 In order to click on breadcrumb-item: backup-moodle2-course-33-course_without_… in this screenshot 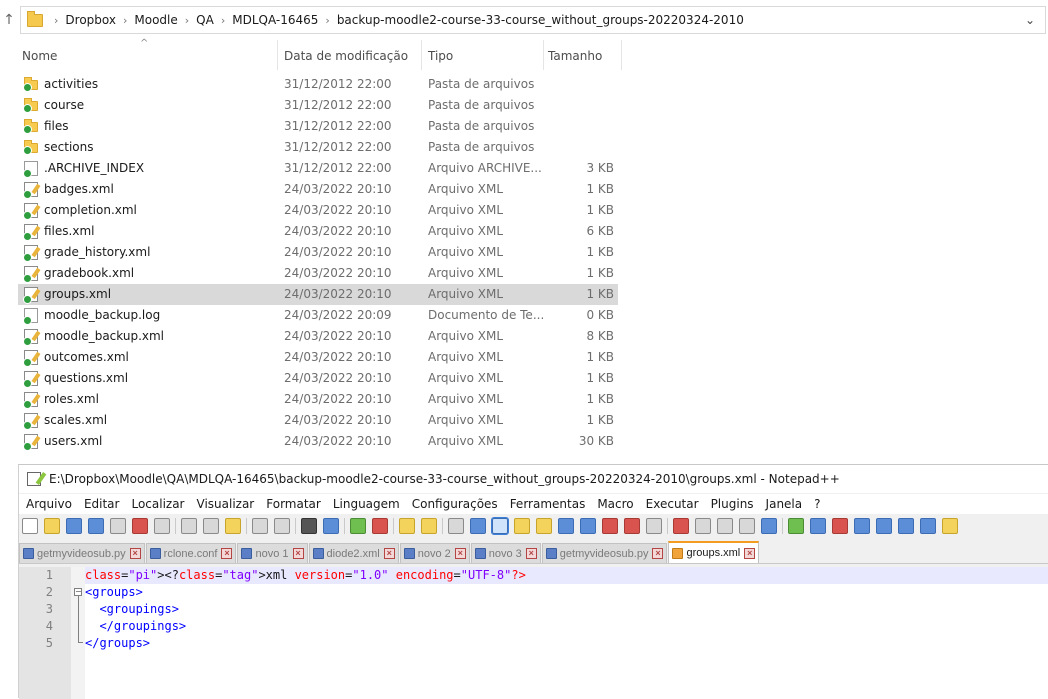, I will do `click(540, 20)`.